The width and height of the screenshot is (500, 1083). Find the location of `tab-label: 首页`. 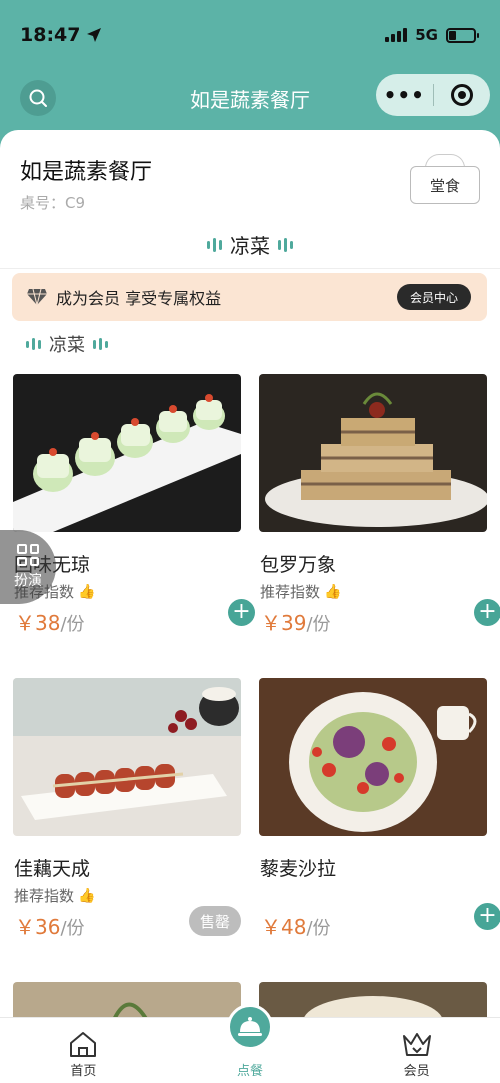

tab-label: 首页 is located at coordinates (83, 1071).